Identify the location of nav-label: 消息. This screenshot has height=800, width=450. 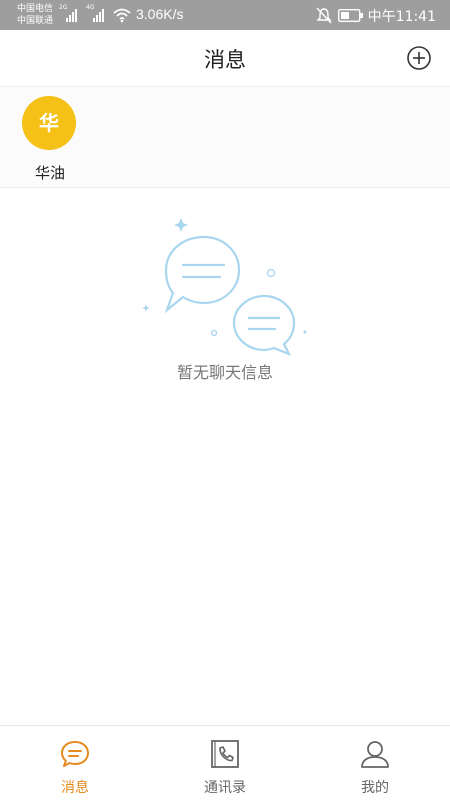
(75, 788).